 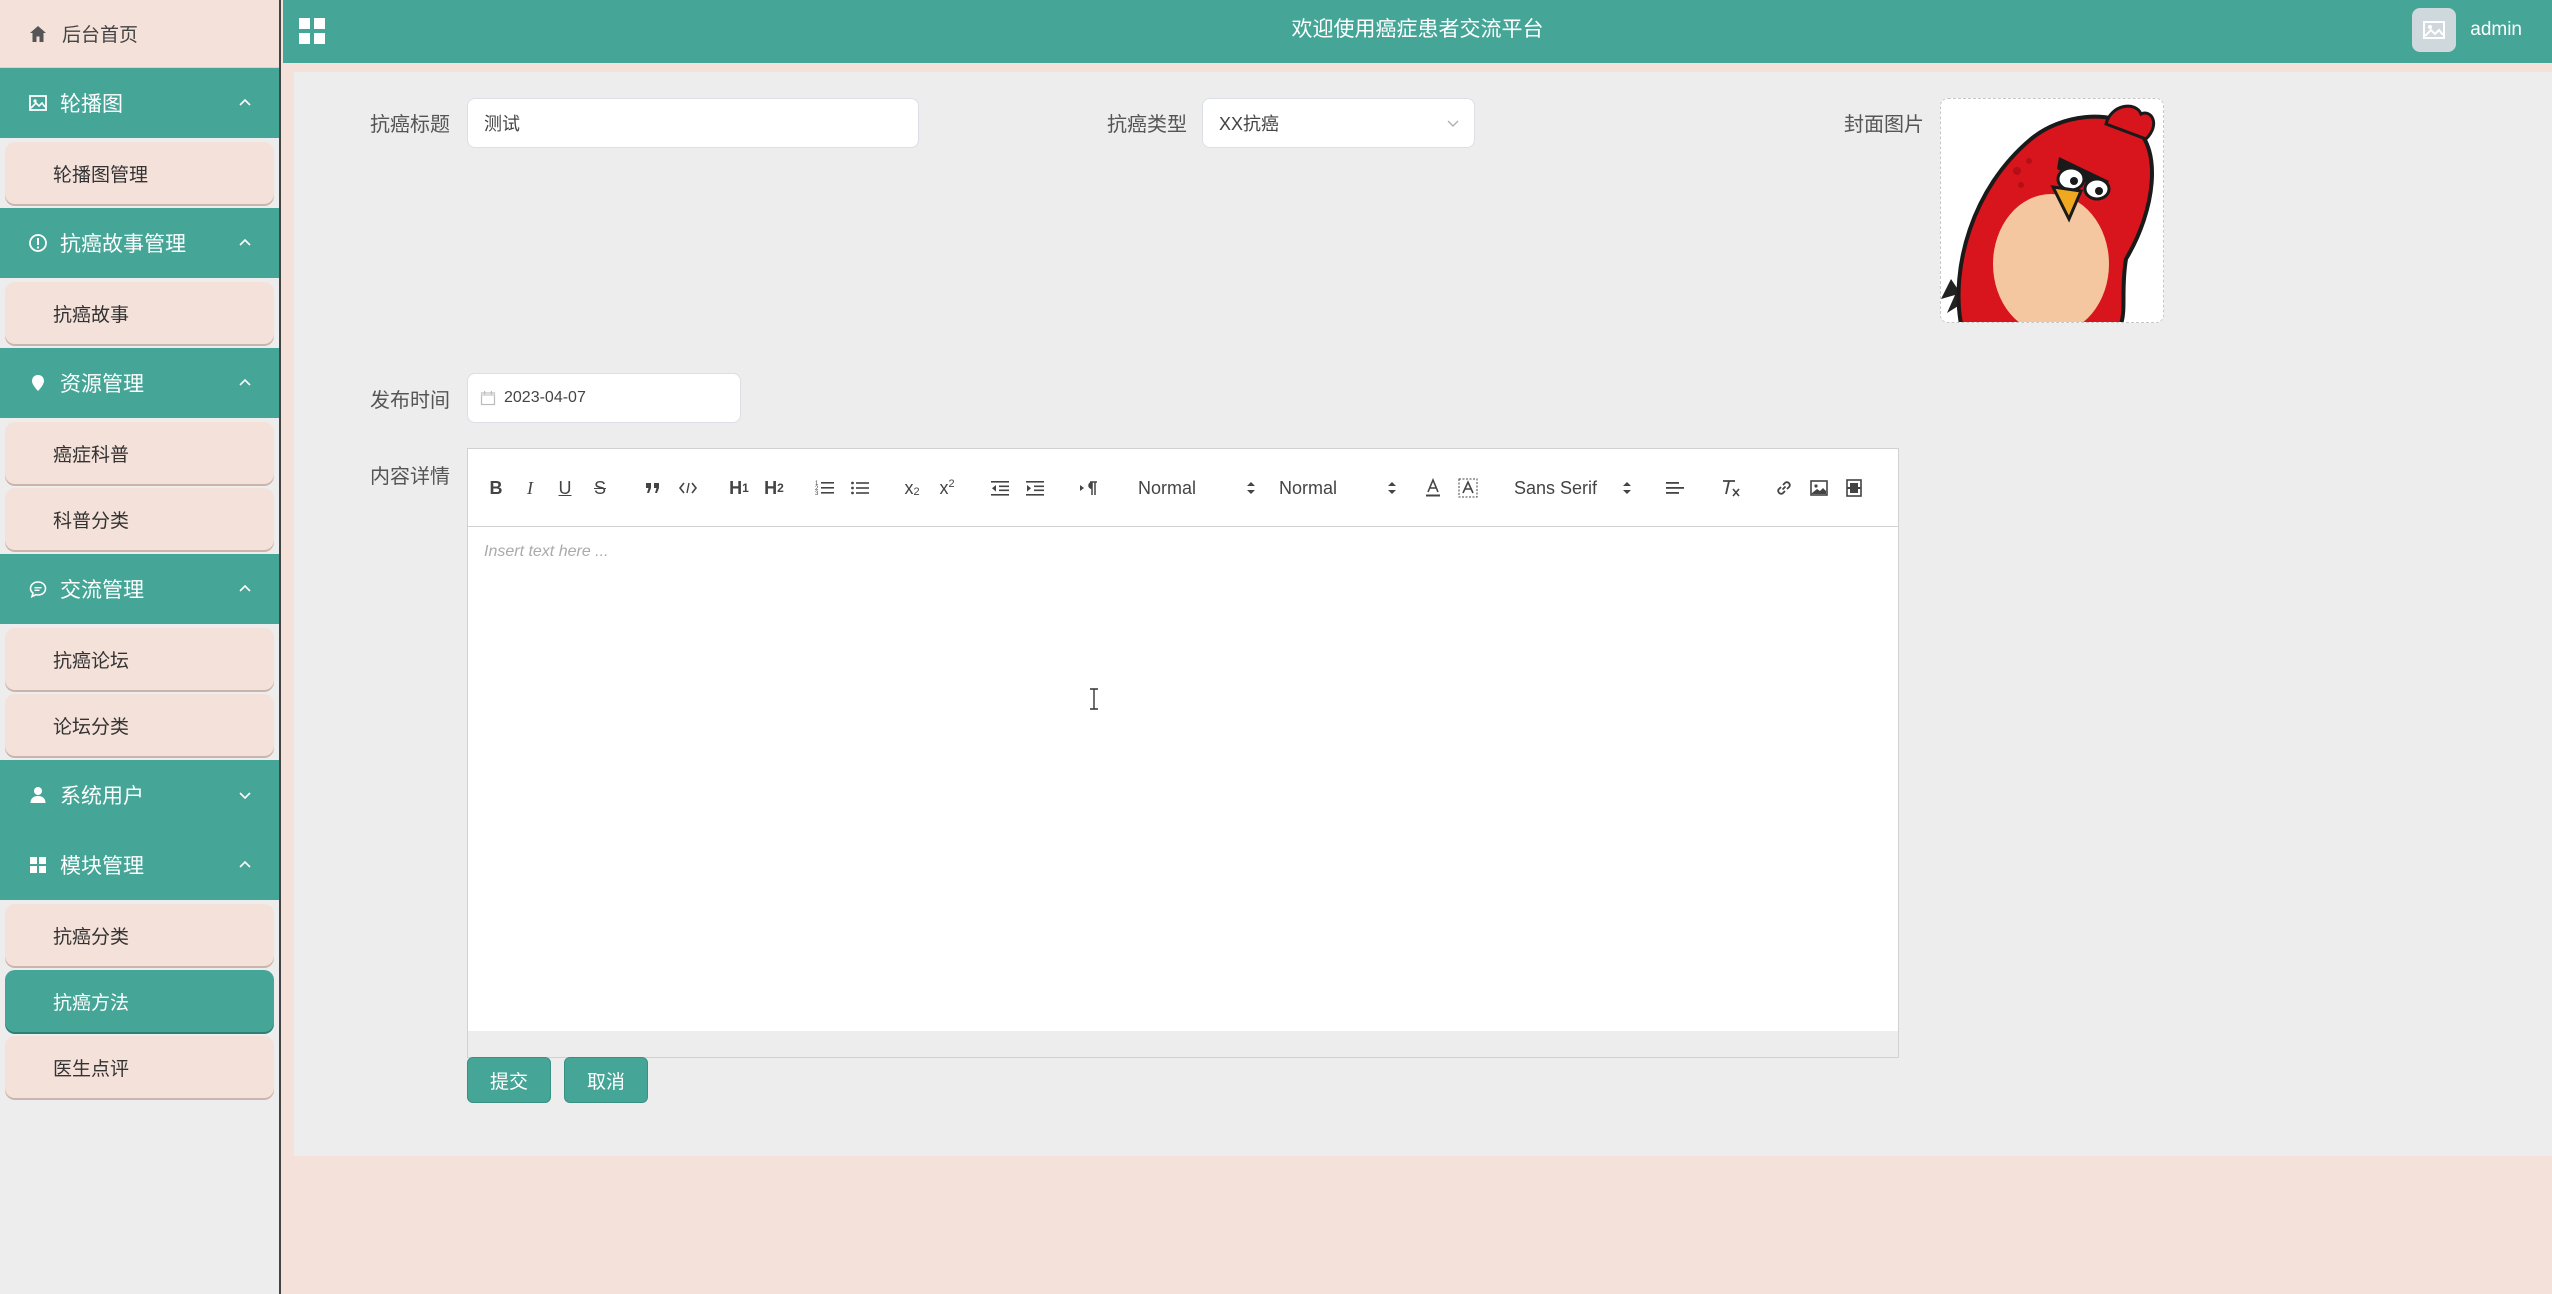 What do you see at coordinates (139, 659) in the screenshot?
I see `sidebar-item-forum: 抗癌论坛` at bounding box center [139, 659].